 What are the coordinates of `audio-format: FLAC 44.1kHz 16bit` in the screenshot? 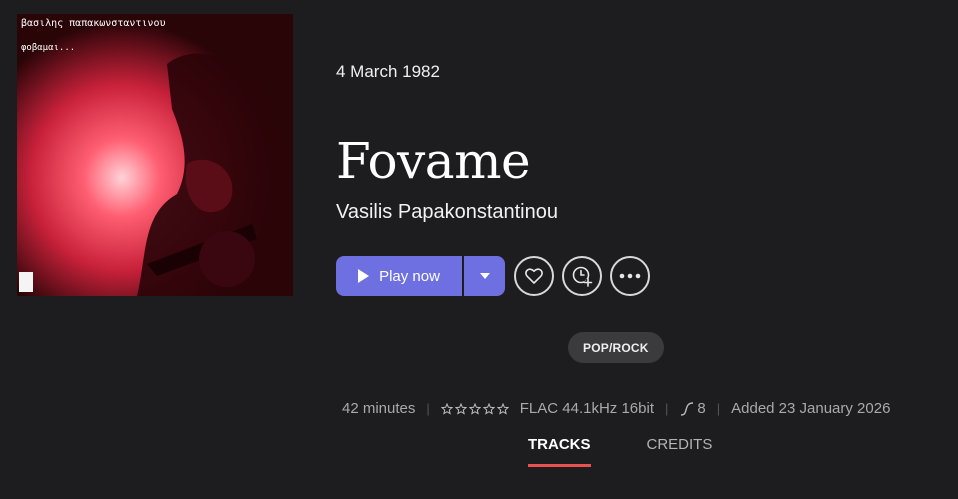 It's located at (586, 408).